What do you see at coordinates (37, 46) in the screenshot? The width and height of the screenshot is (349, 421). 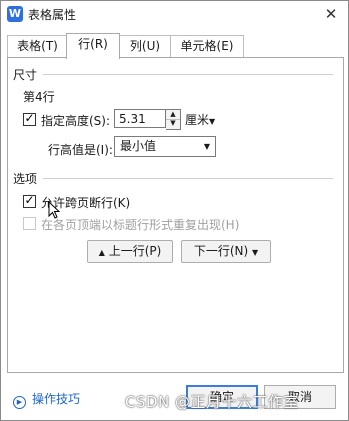 I see `tab-table: 表格(T)` at bounding box center [37, 46].